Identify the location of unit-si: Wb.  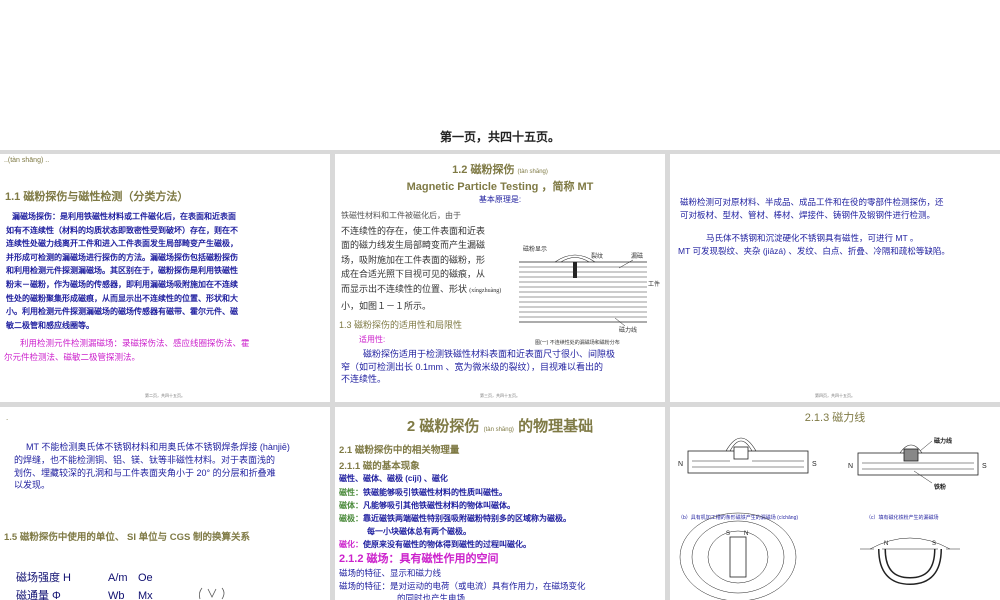
(116, 595).